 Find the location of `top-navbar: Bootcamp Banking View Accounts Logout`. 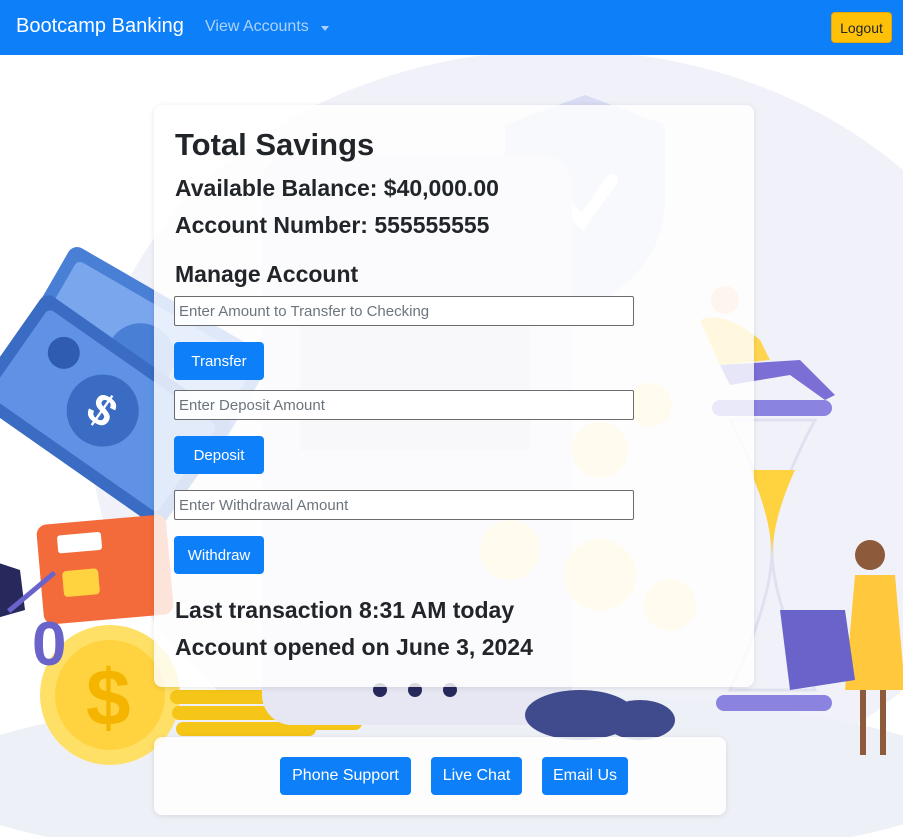

top-navbar: Bootcamp Banking View Accounts Logout is located at coordinates (451, 27).